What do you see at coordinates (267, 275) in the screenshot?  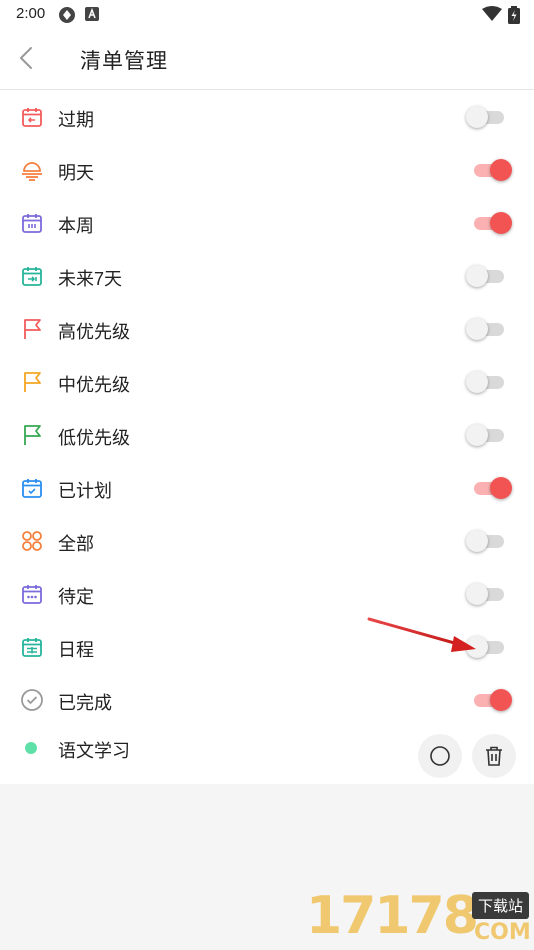 I see `list-item-next-7-days: 未来7天` at bounding box center [267, 275].